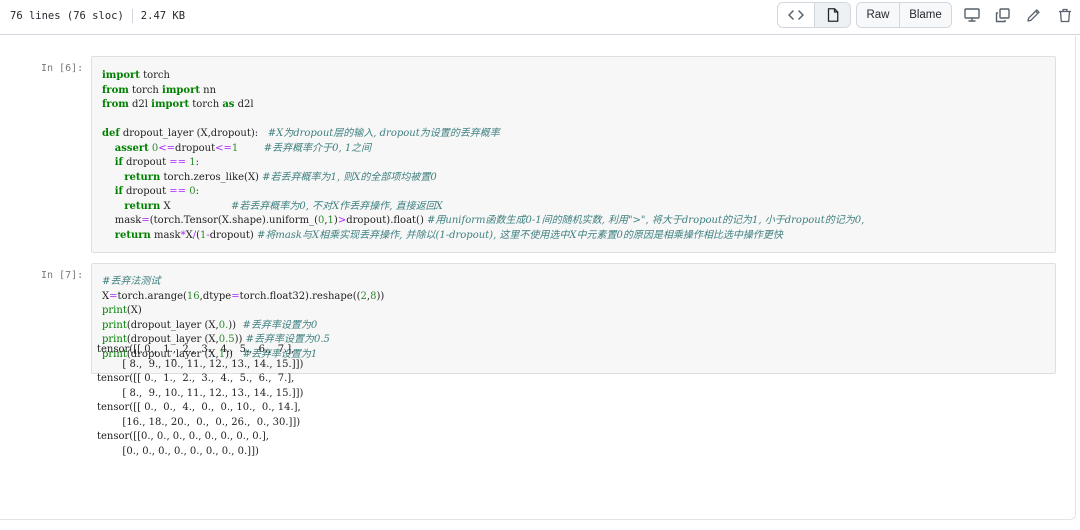 This screenshot has width=1080, height=530. What do you see at coordinates (228, 104) in the screenshot?
I see `code-token: as` at bounding box center [228, 104].